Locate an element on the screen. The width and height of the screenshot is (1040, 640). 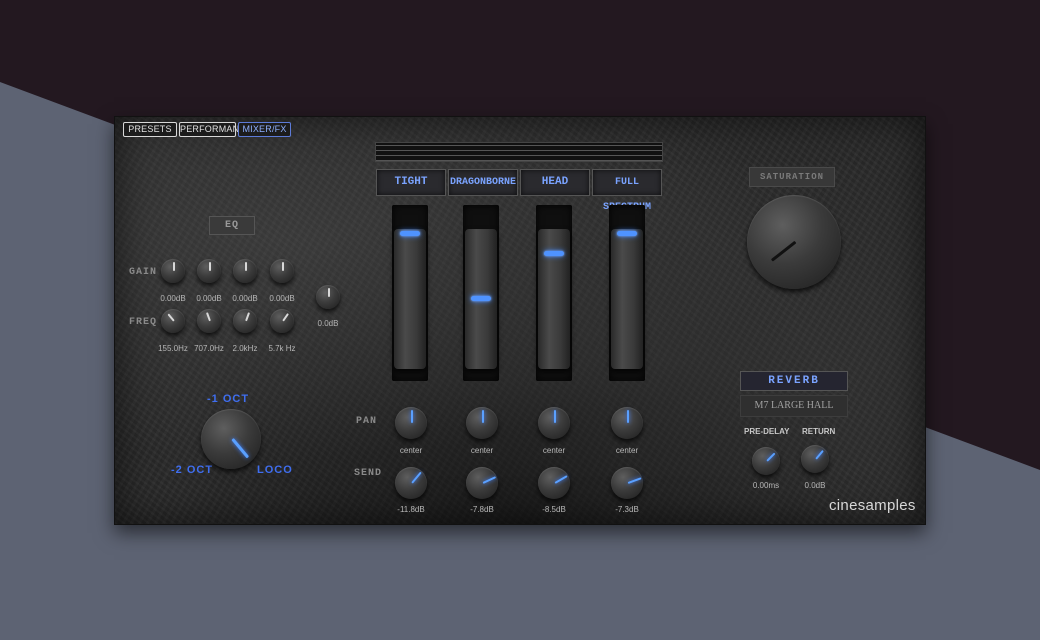
pan-label: PAN is located at coordinates (367, 421).